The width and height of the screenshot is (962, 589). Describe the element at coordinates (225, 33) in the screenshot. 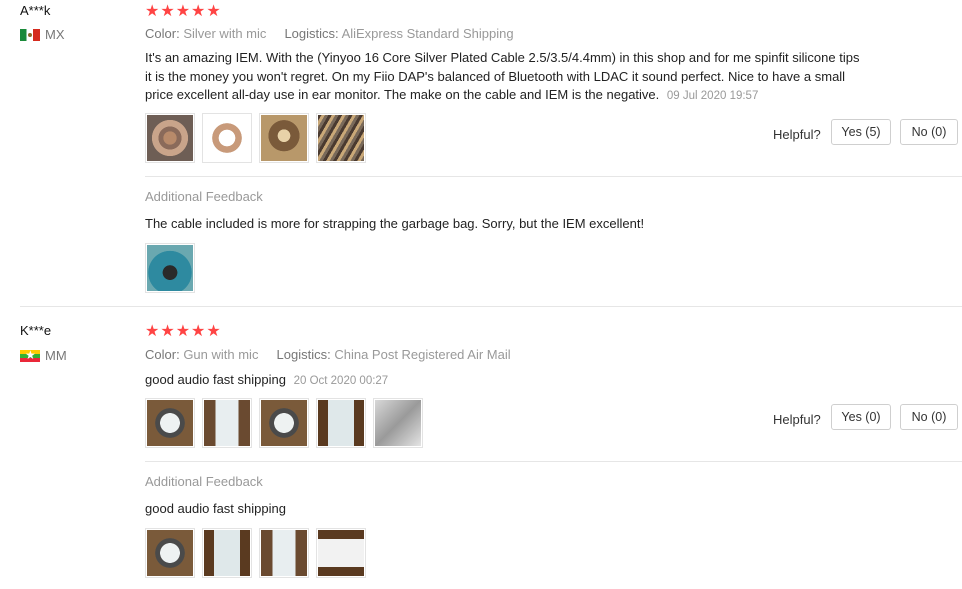

I see `color-value: Silver with mic` at that location.